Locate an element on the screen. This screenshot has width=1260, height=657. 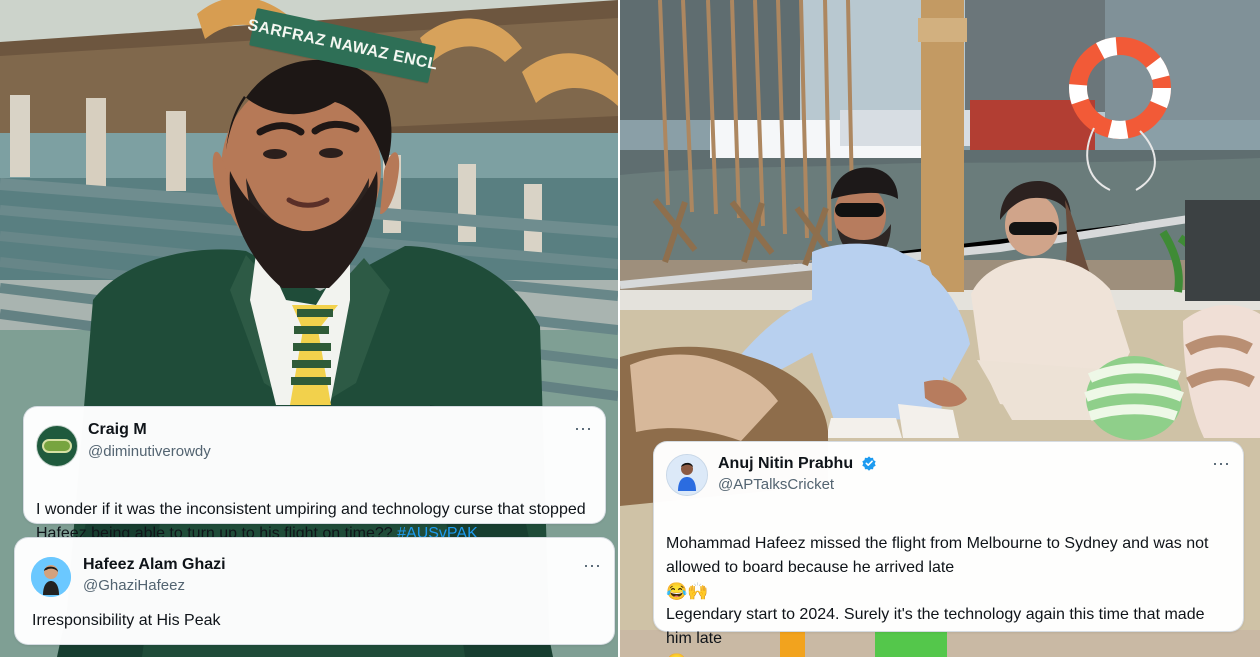
hand-over-mouth-emoji: 🤭 is located at coordinates (676, 655).